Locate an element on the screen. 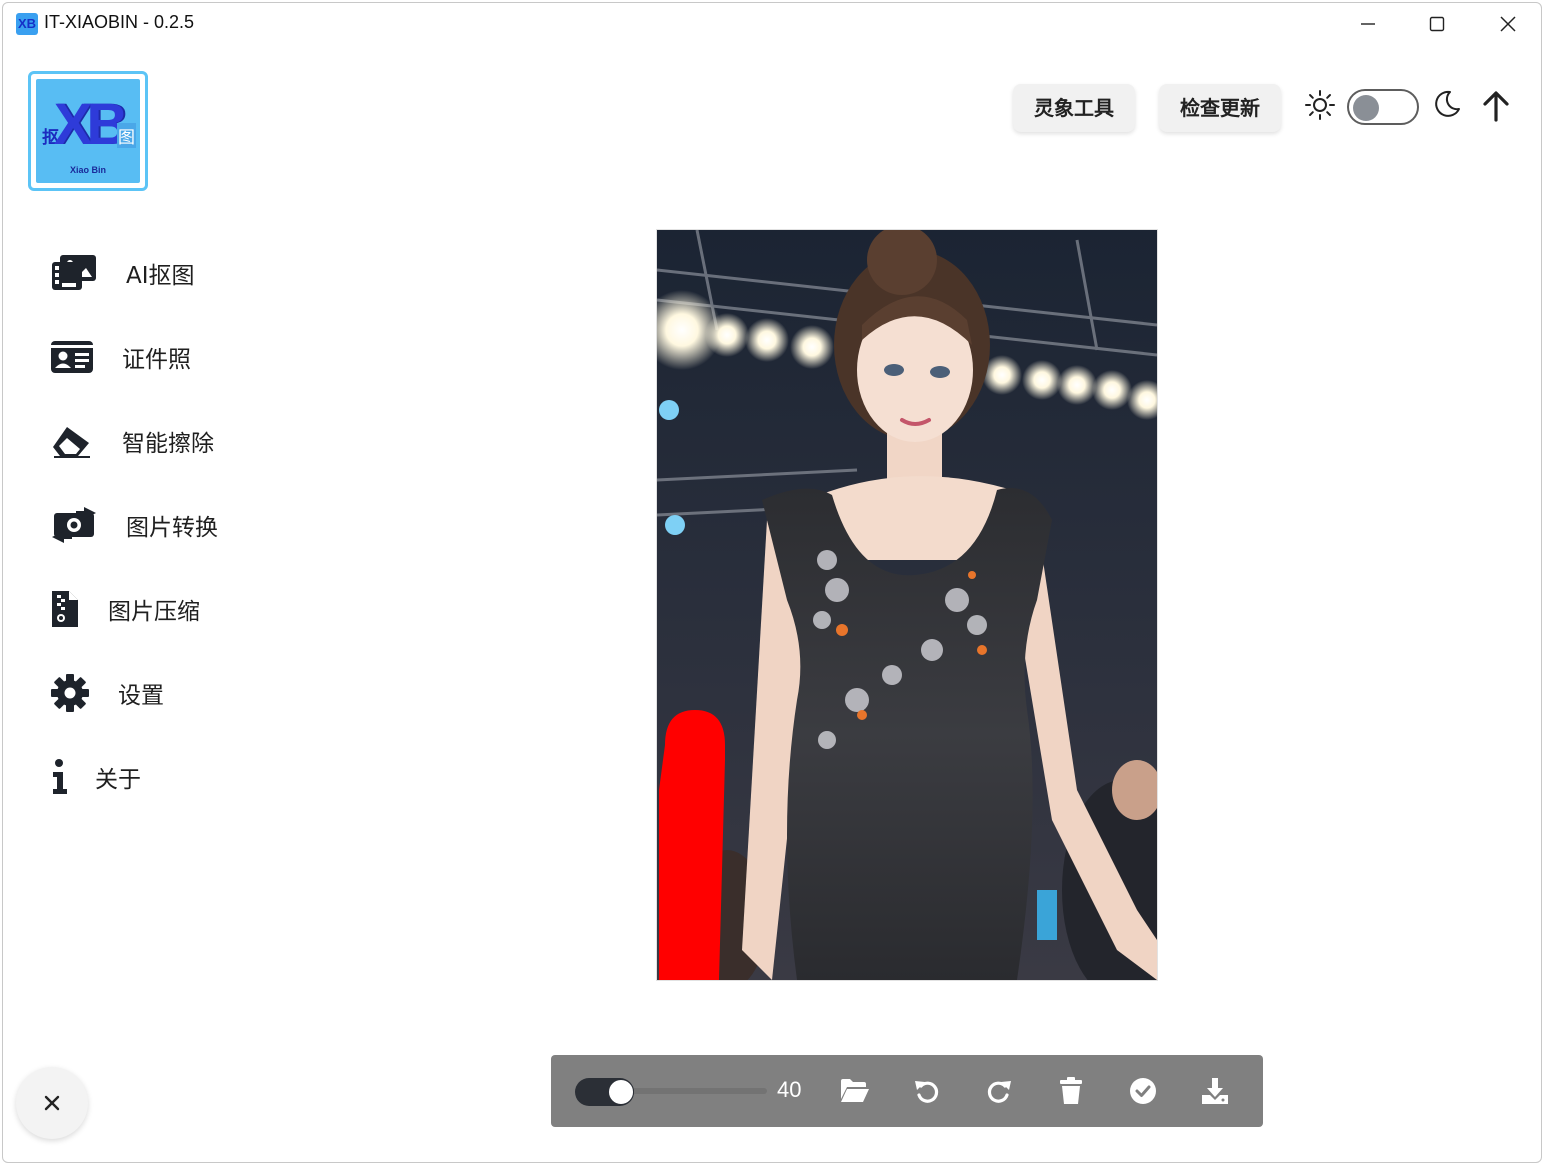  sidebar-item-label: 关于 is located at coordinates (118, 780).